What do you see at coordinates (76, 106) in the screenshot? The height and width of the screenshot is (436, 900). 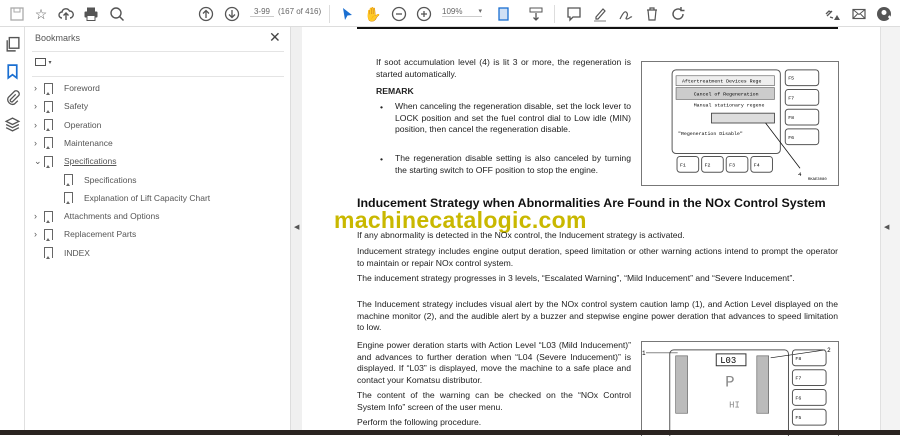 I see `bookmark-label: Safety` at bounding box center [76, 106].